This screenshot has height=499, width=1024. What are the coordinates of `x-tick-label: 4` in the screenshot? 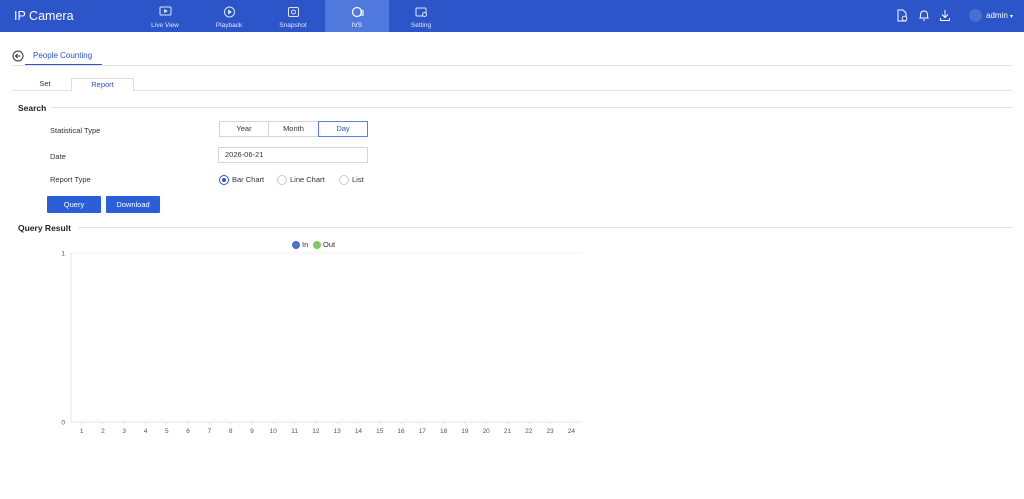 It's located at (146, 431).